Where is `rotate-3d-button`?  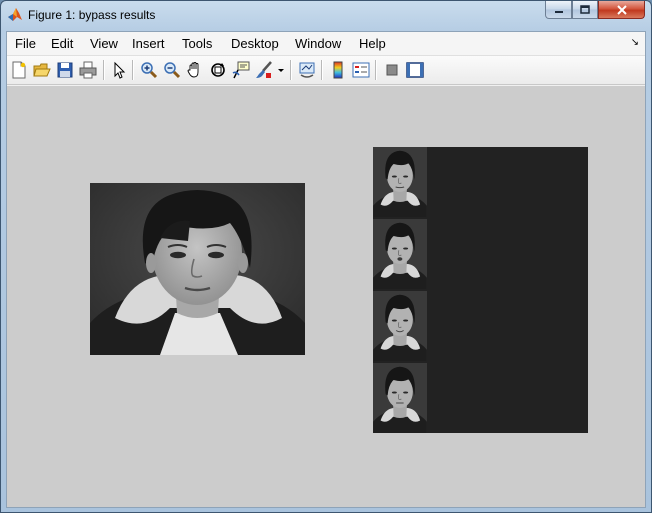 rotate-3d-button is located at coordinates (218, 70).